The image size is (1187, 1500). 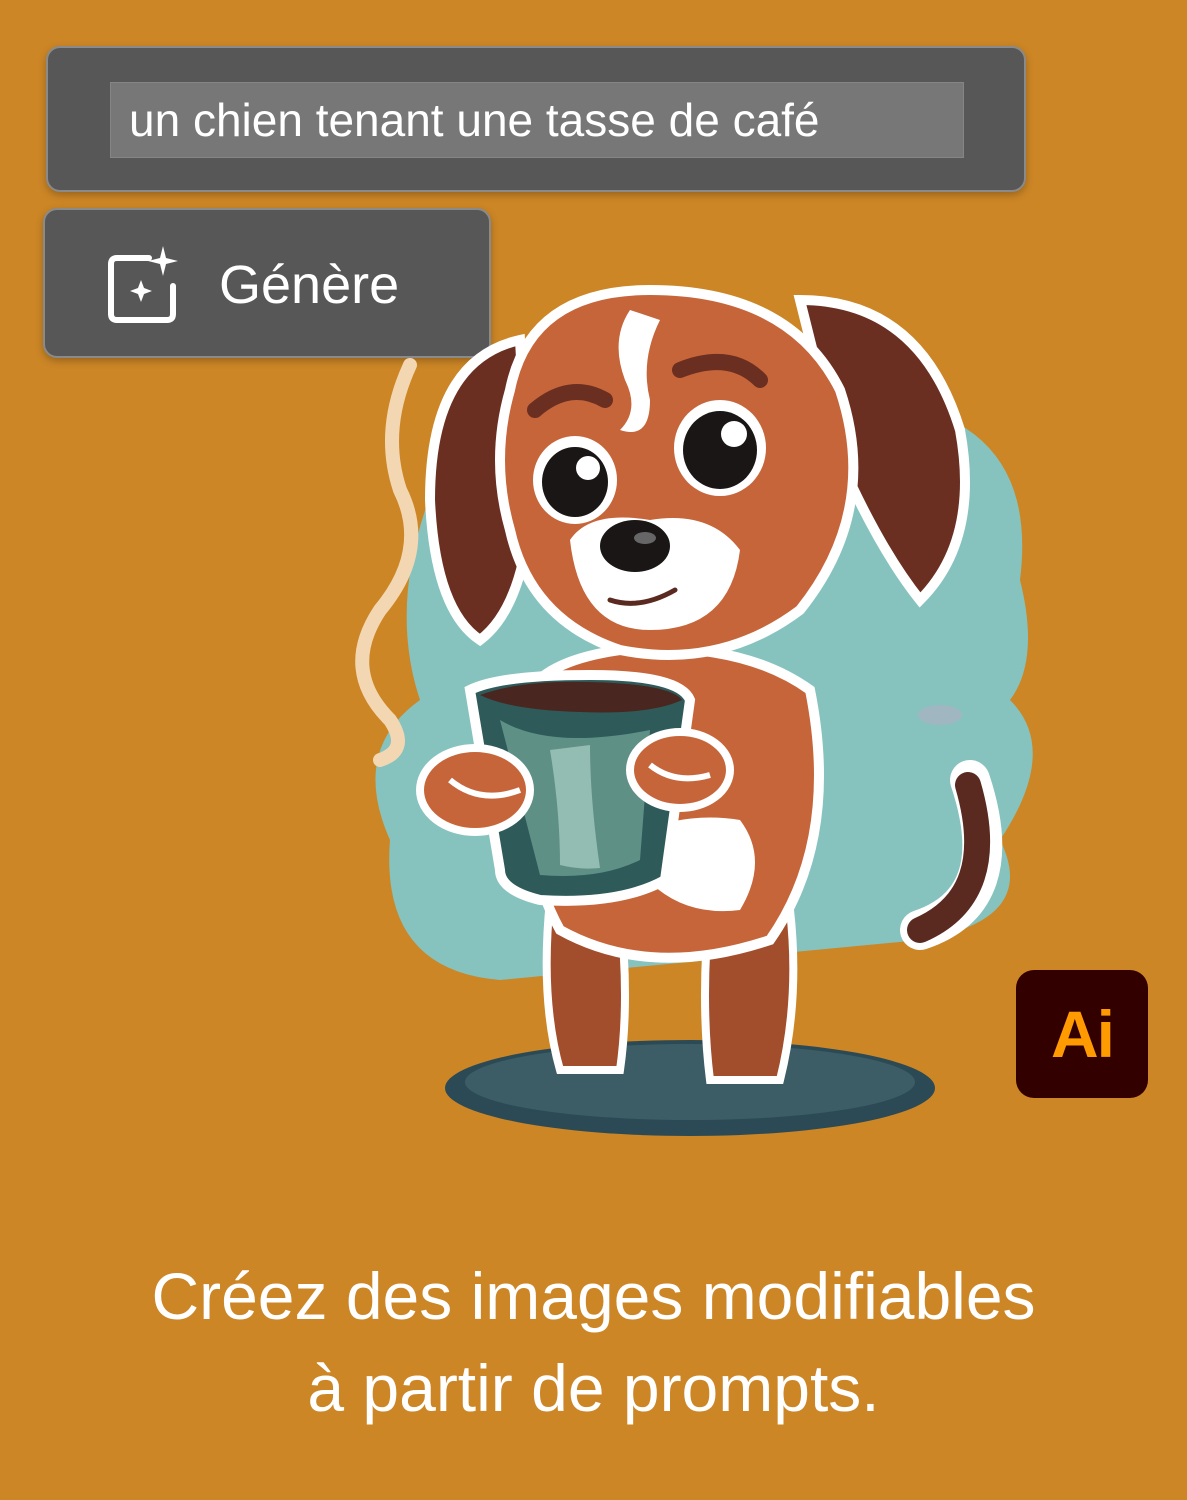 I want to click on prompt-input: un chien tenant une tasse de café, so click(x=537, y=120).